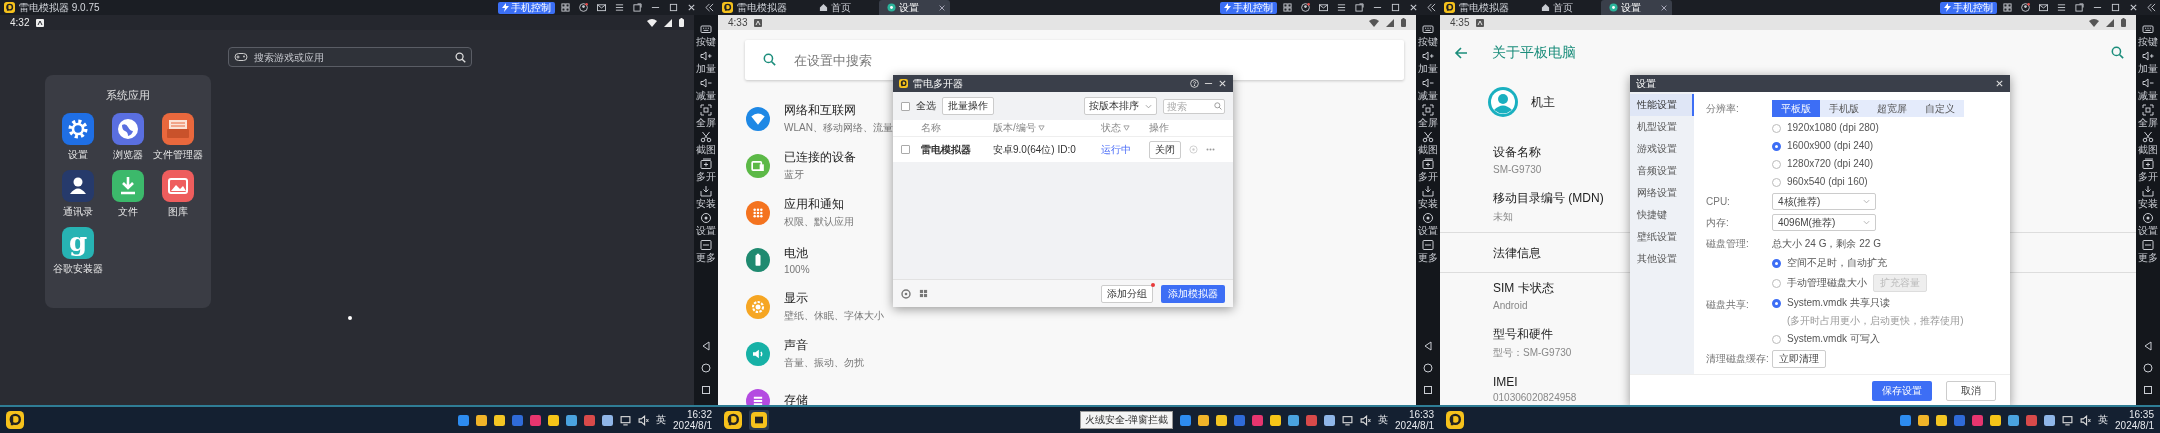 This screenshot has height=433, width=2160. What do you see at coordinates (1876, 321) in the screenshot?
I see `hint-text: (多开时占用更小，启动更快，推荐使用)` at bounding box center [1876, 321].